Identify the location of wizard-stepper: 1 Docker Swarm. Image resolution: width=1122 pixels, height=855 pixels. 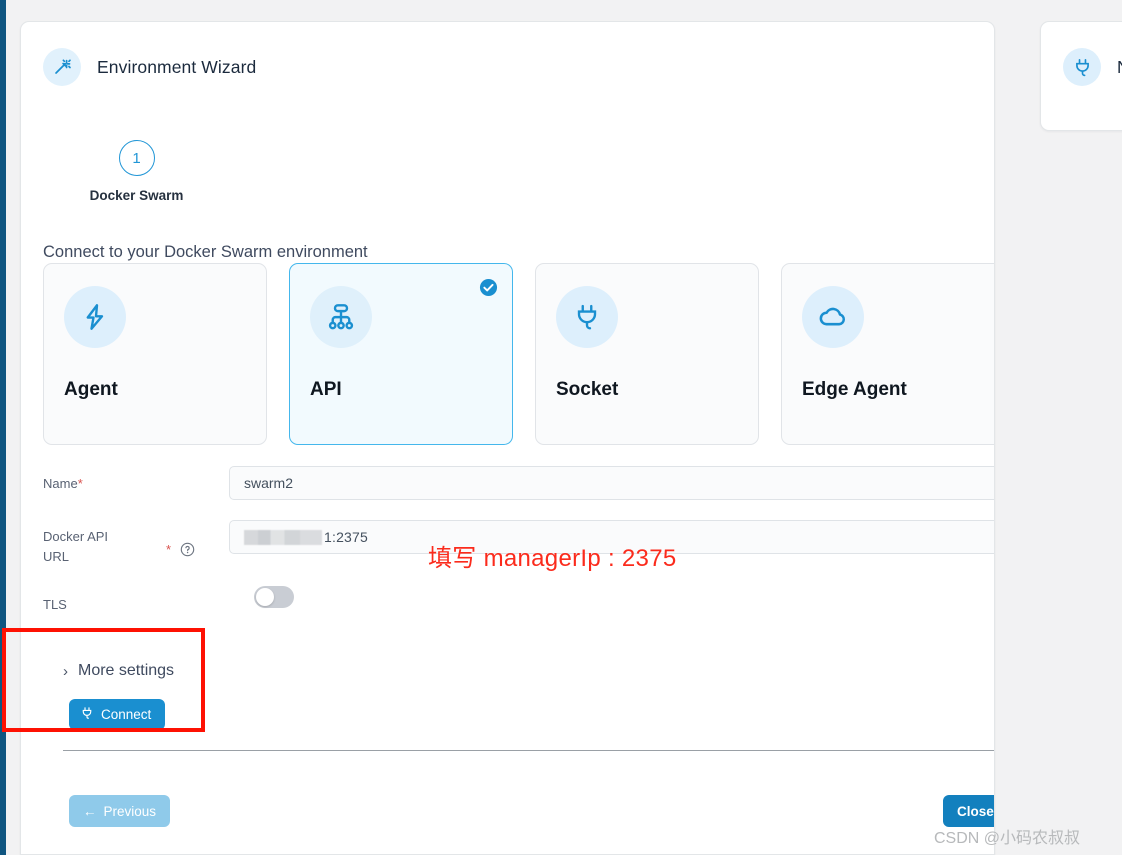
(136, 171).